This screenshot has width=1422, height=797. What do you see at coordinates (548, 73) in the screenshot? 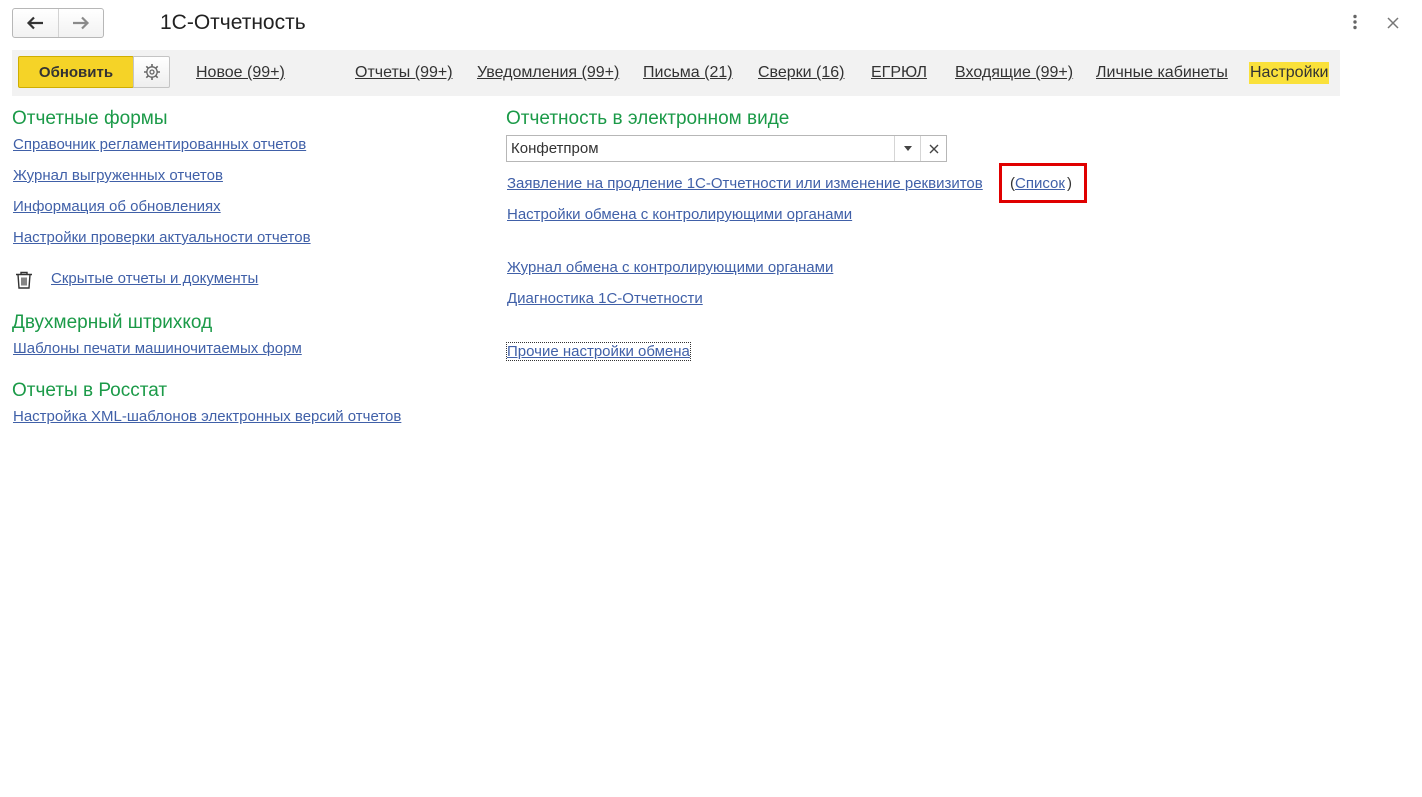
I see `tab-notifications: Уведомления (99+)` at bounding box center [548, 73].